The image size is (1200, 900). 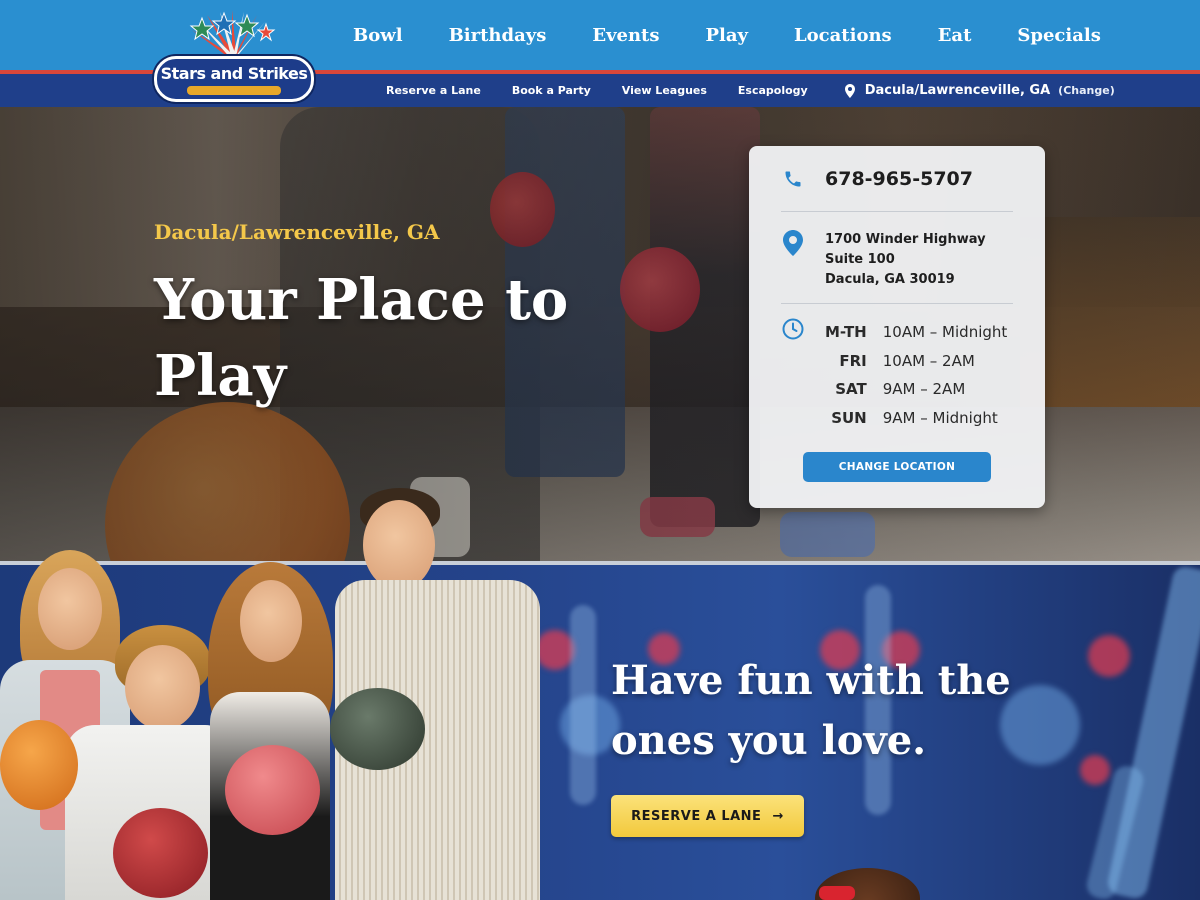 What do you see at coordinates (1086, 90) in the screenshot?
I see `location-change-link: (Change)` at bounding box center [1086, 90].